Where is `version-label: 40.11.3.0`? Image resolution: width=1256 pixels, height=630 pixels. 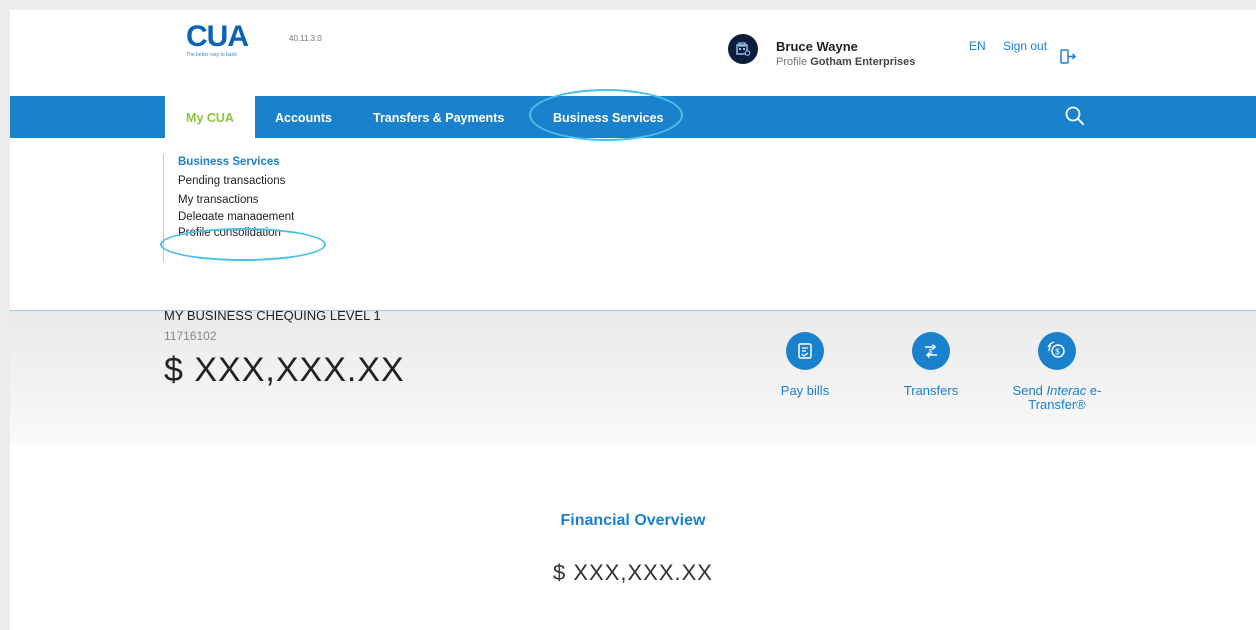
version-label: 40.11.3.0 is located at coordinates (305, 38).